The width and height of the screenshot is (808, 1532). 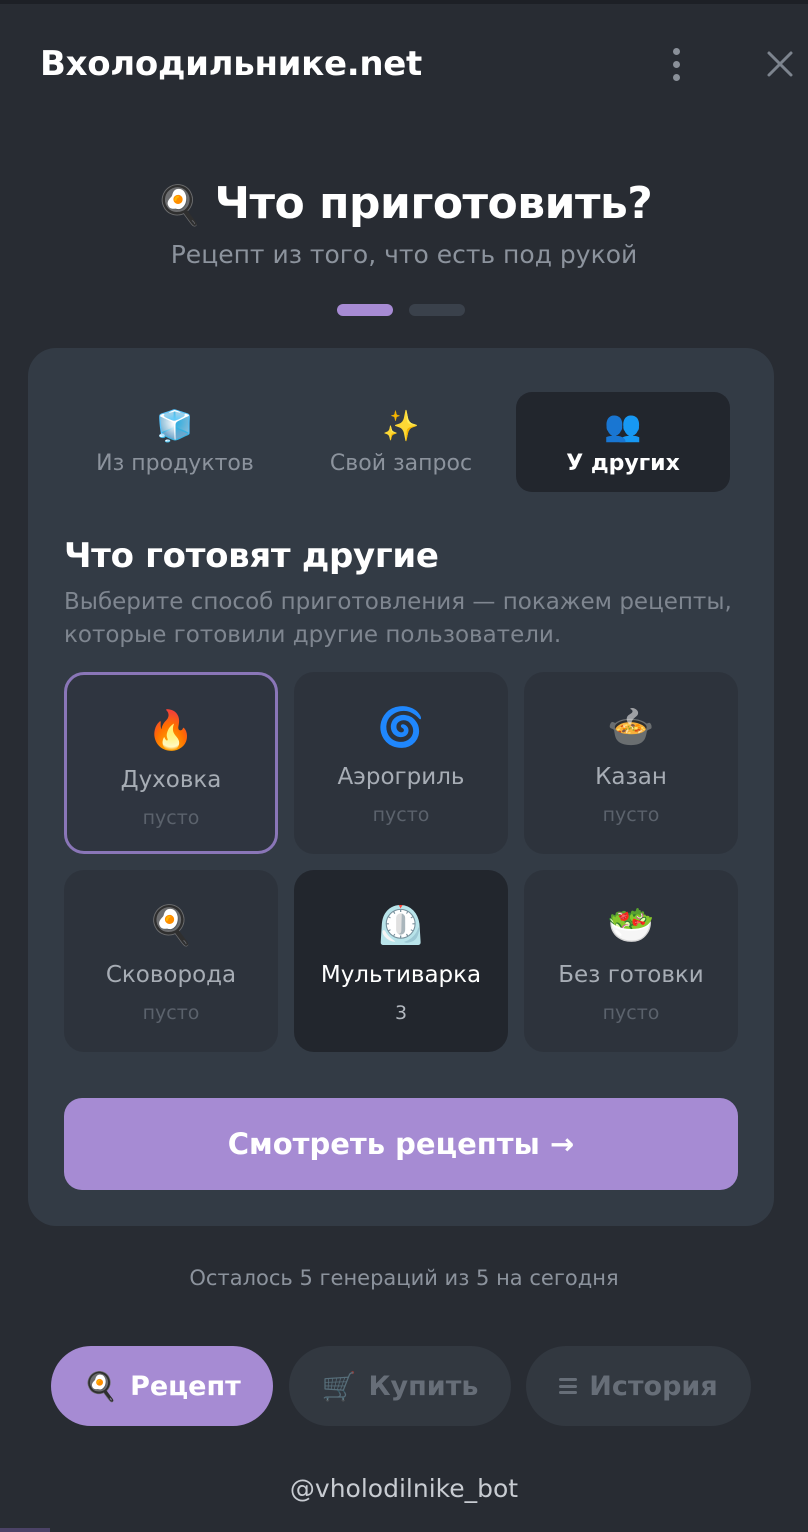 What do you see at coordinates (623, 463) in the screenshot?
I see `tab-label: У других` at bounding box center [623, 463].